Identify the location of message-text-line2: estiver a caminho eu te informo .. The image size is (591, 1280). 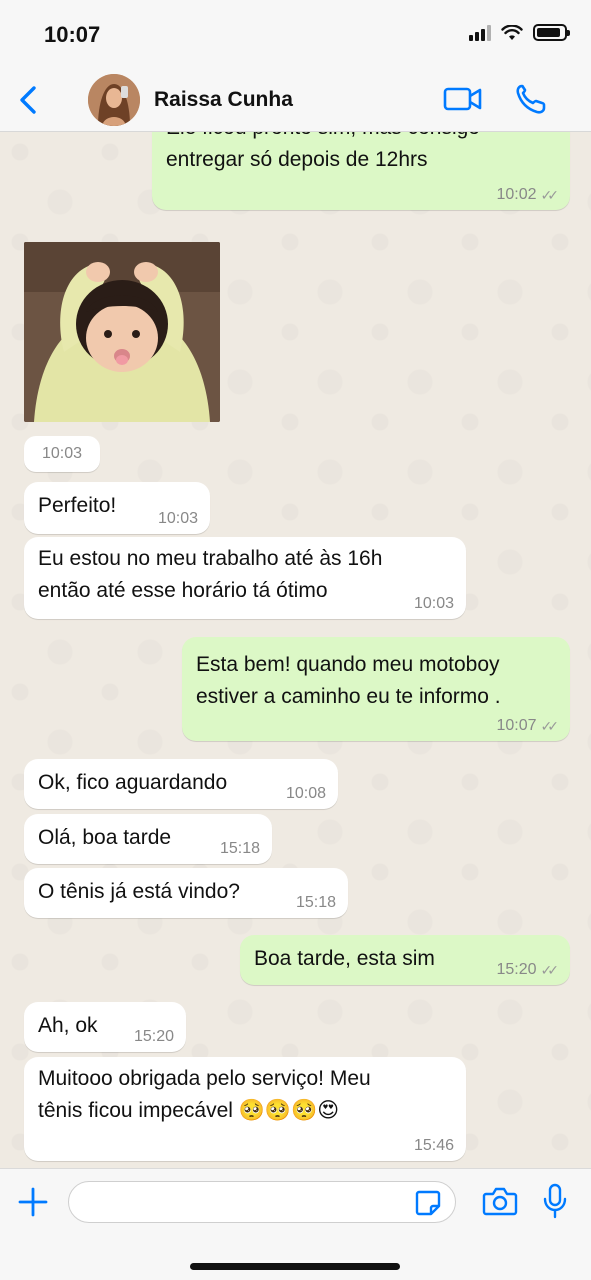
(348, 696).